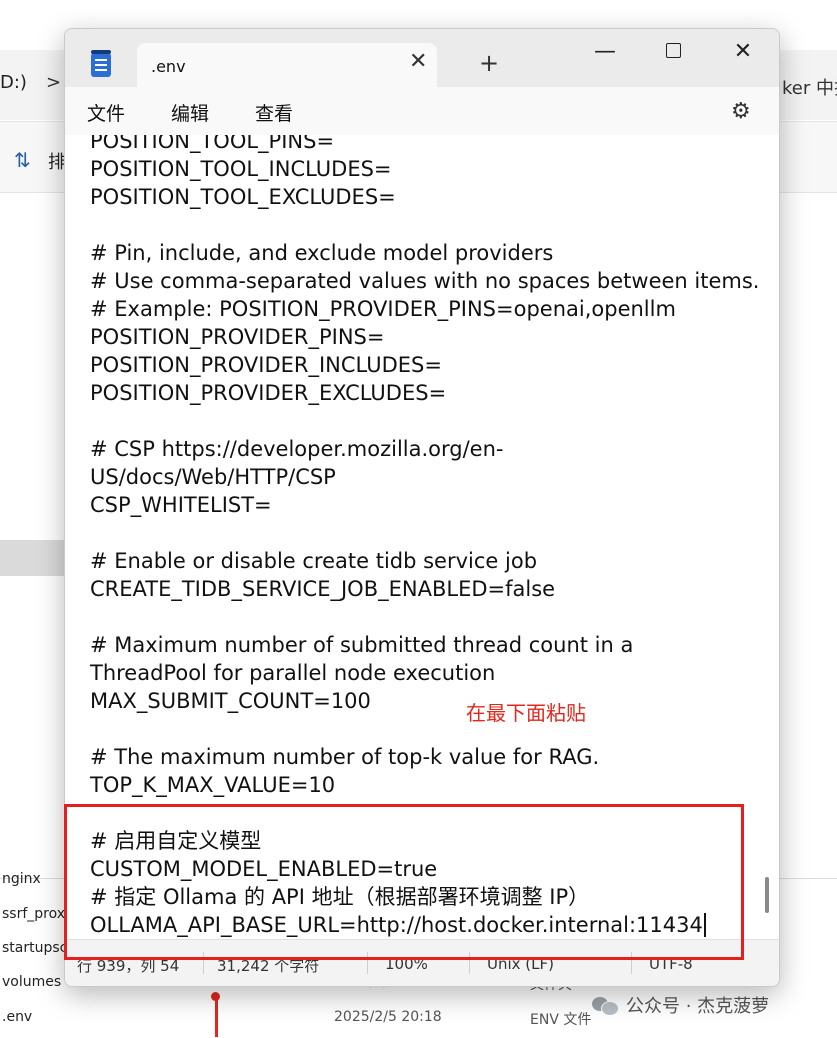 This screenshot has height=1038, width=837. I want to click on tab-title: .env, so click(168, 66).